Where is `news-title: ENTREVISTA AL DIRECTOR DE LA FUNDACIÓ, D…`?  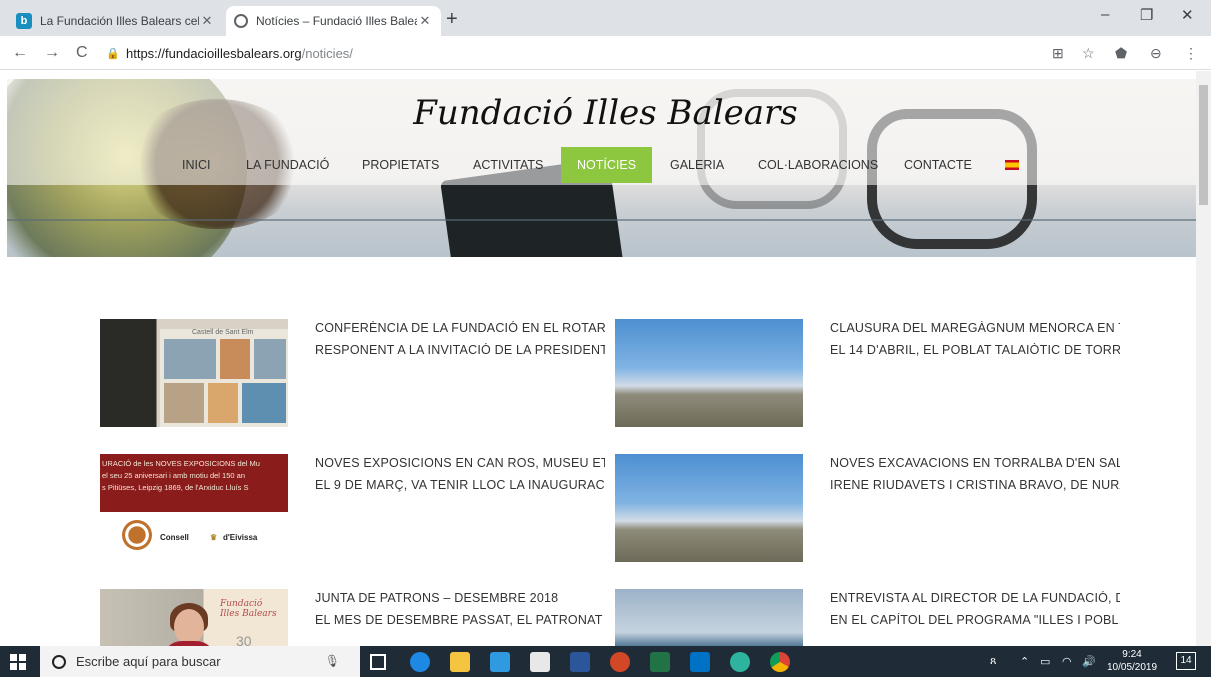
news-title: ENTREVISTA AL DIRECTOR DE LA FUNDACIÓ, D… is located at coordinates (975, 598).